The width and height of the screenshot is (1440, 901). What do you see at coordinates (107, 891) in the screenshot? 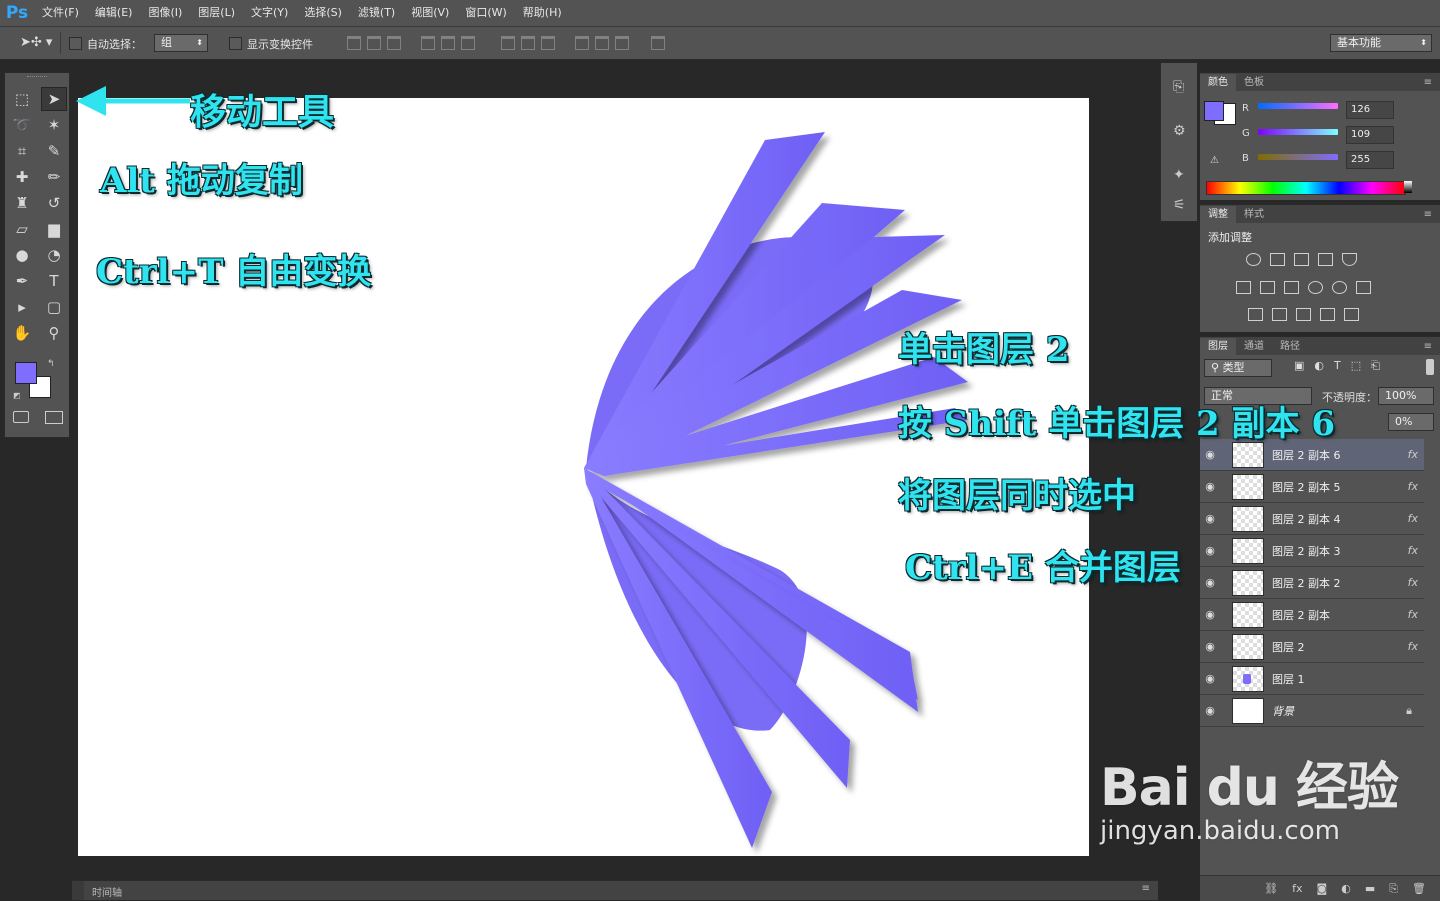
I see `timeline-label: 时间轴` at bounding box center [107, 891].